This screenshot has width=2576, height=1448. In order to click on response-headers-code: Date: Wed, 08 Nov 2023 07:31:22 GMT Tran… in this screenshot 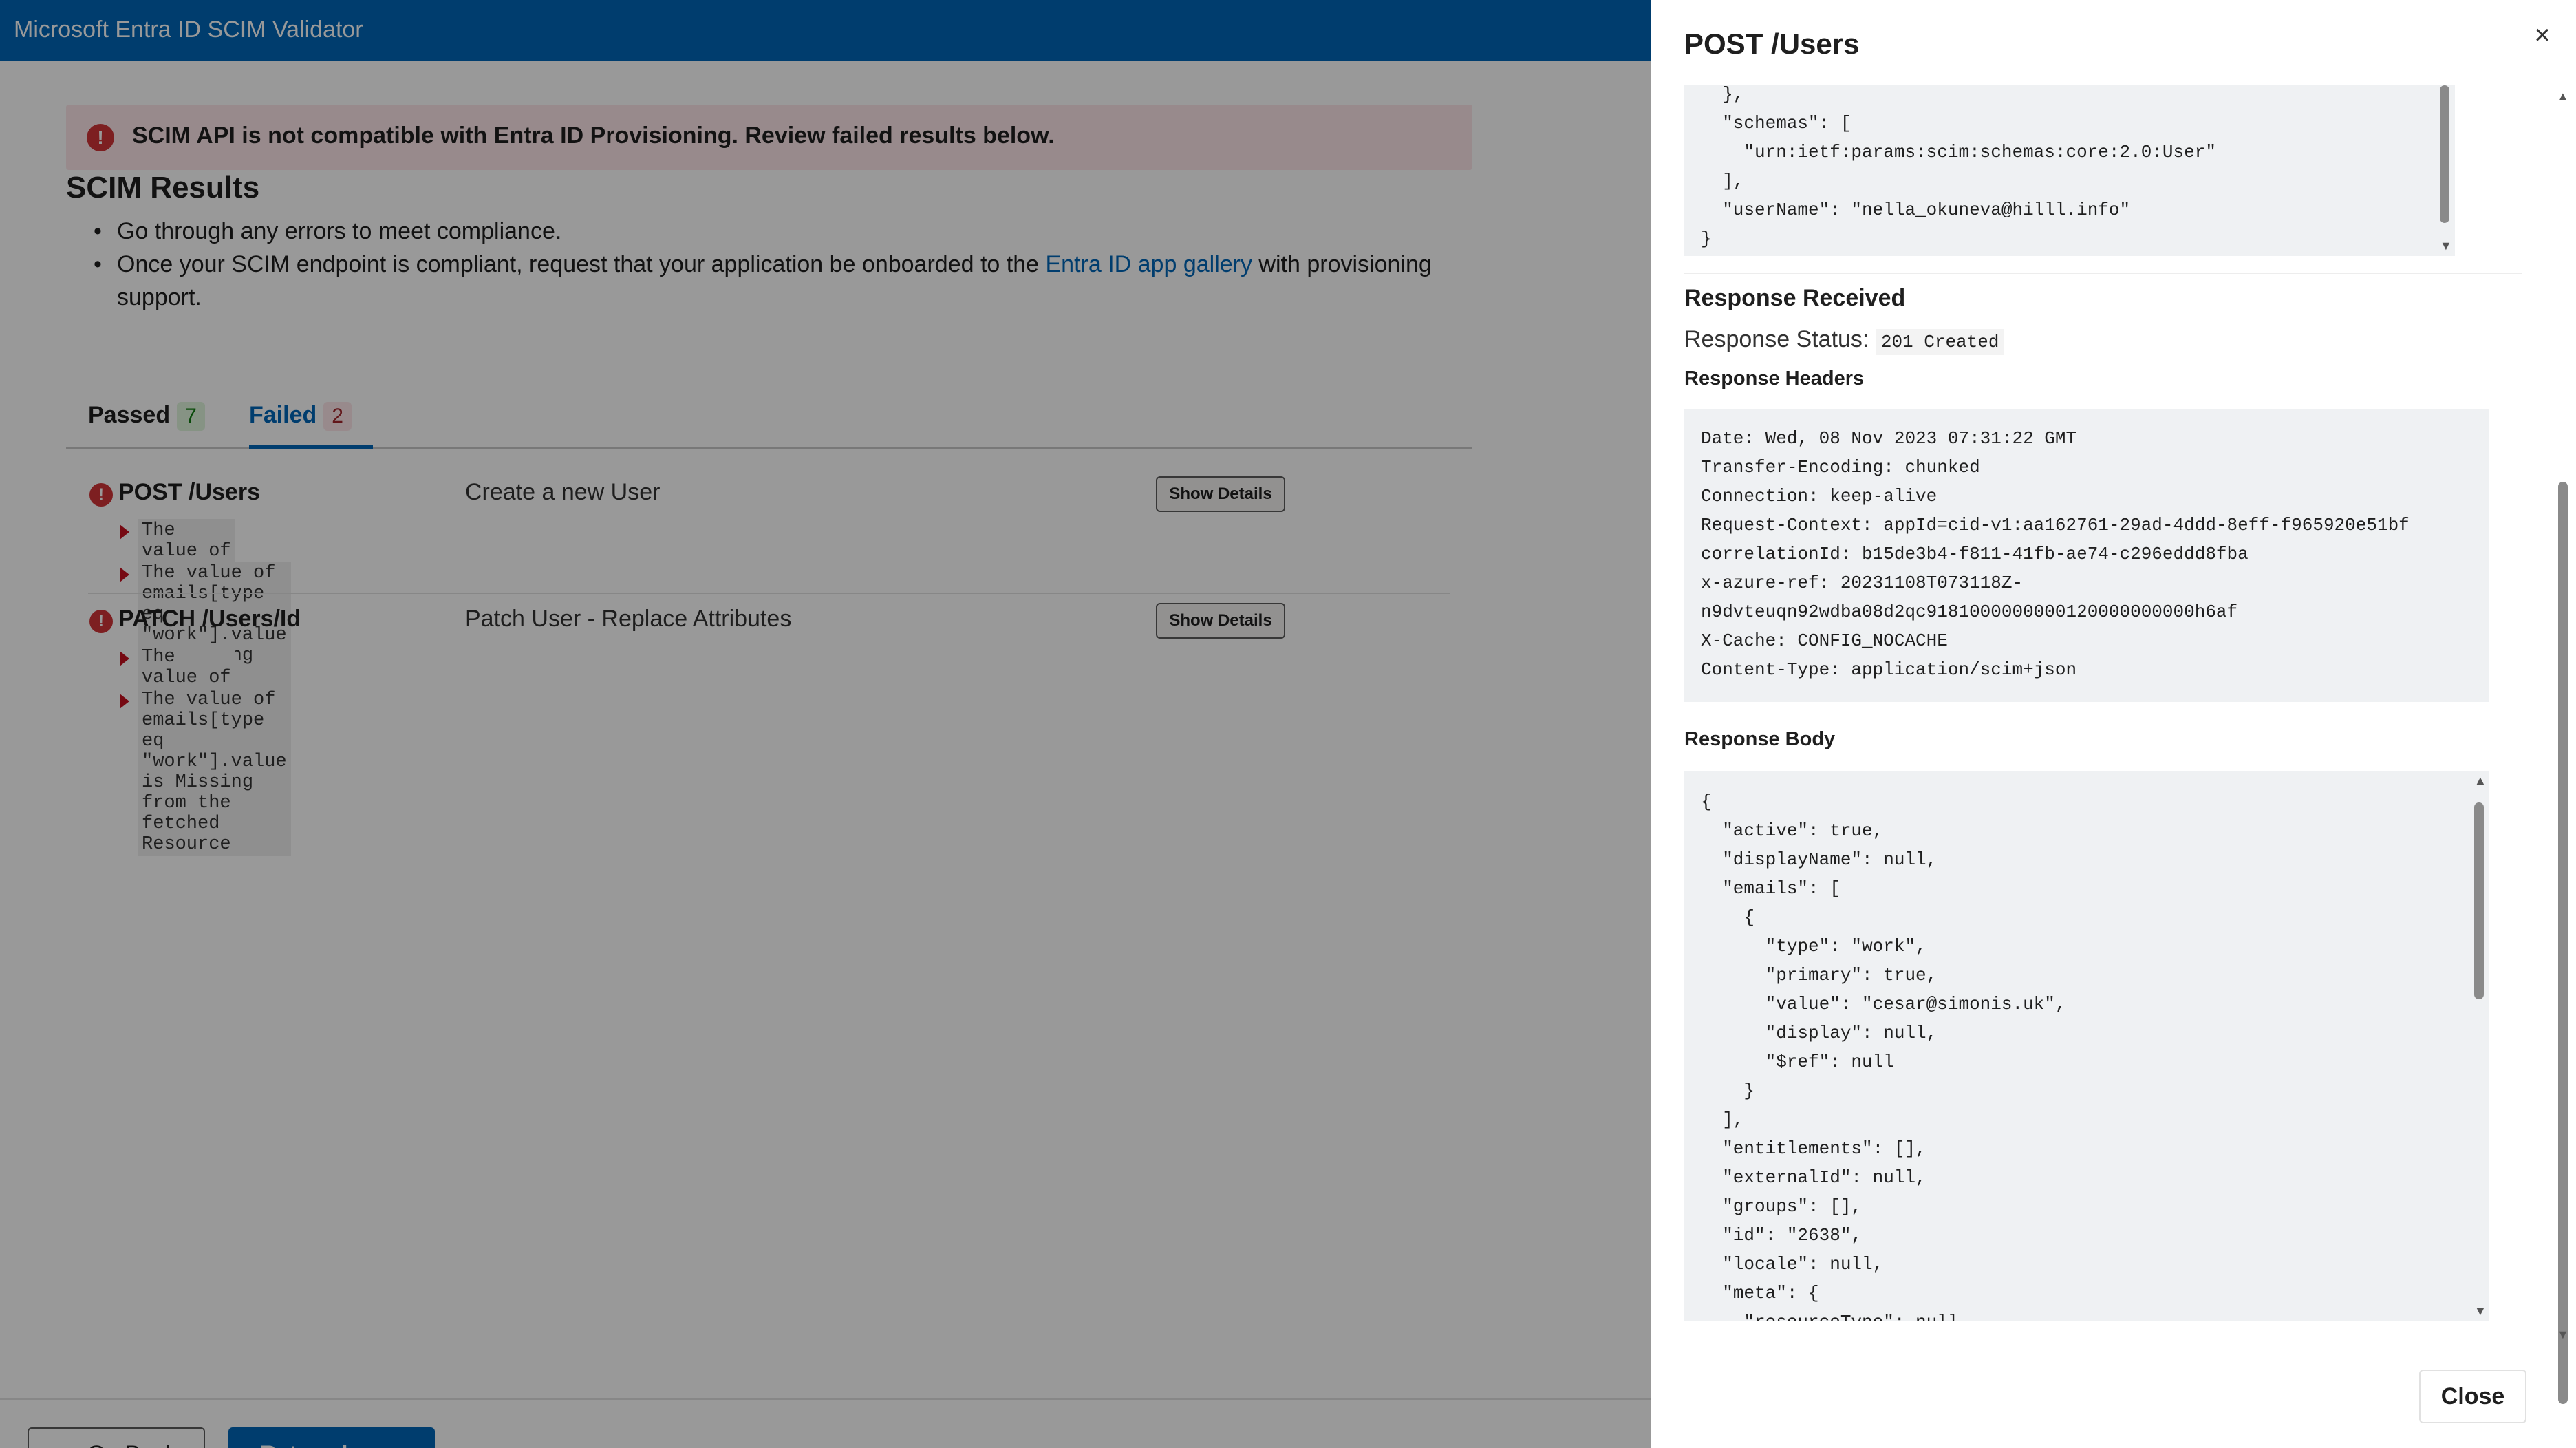, I will do `click(2055, 554)`.